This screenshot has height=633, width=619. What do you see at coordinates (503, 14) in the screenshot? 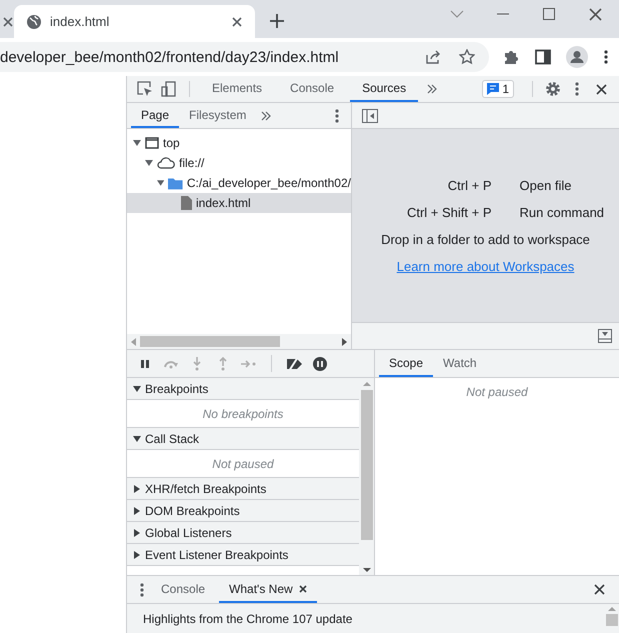
I see `minimize-icon` at bounding box center [503, 14].